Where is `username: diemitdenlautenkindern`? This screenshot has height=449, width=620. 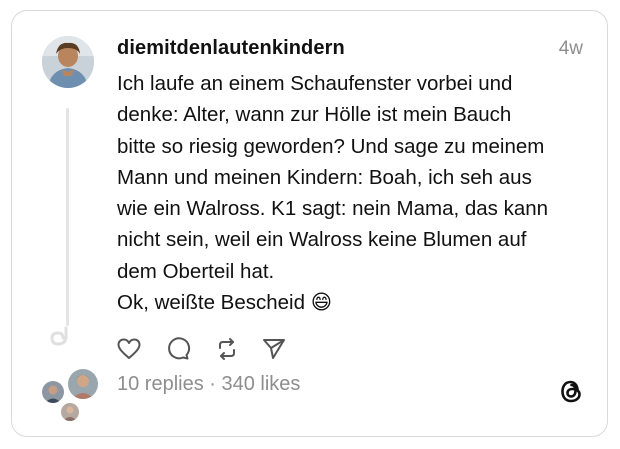
username: diemitdenlautenkindern is located at coordinates (231, 48).